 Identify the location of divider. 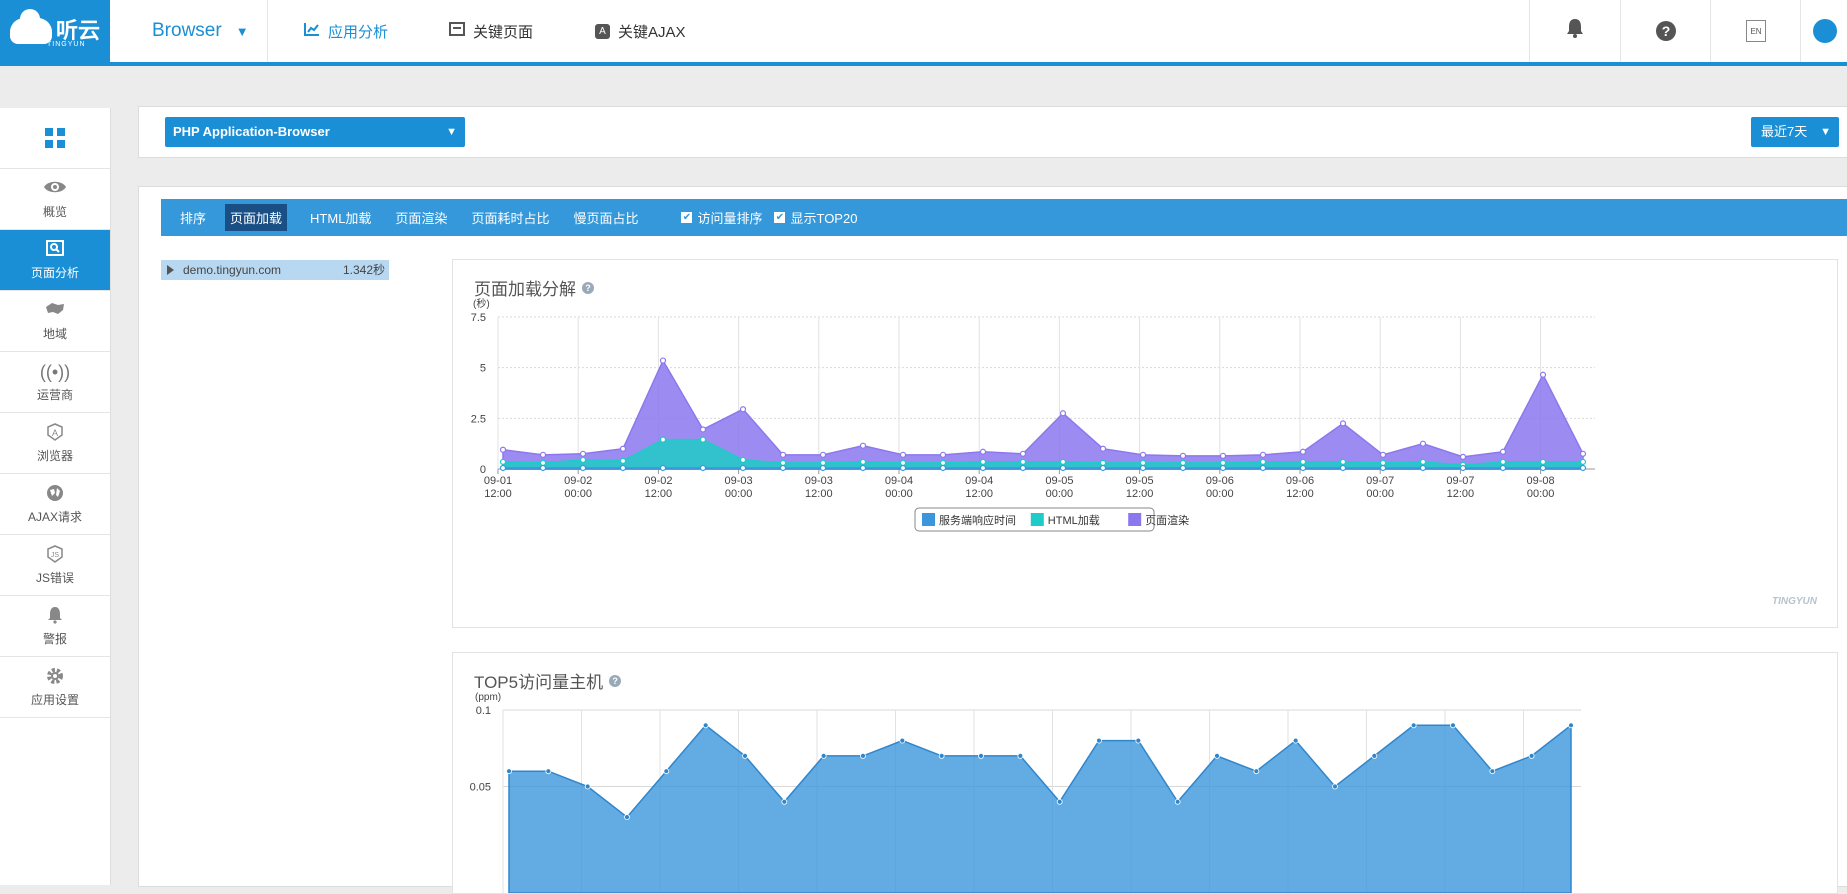
(267, 31).